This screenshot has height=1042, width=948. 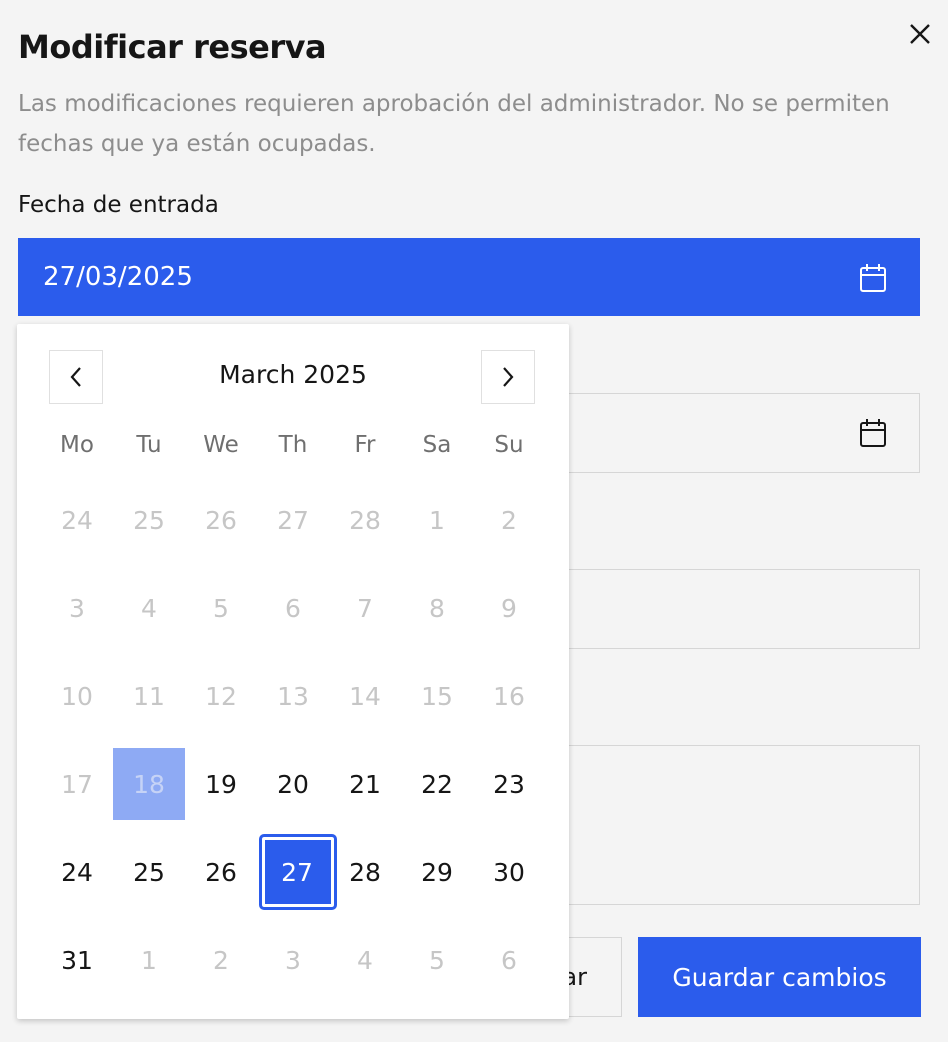 I want to click on calendar-day-label: 9, so click(x=509, y=608).